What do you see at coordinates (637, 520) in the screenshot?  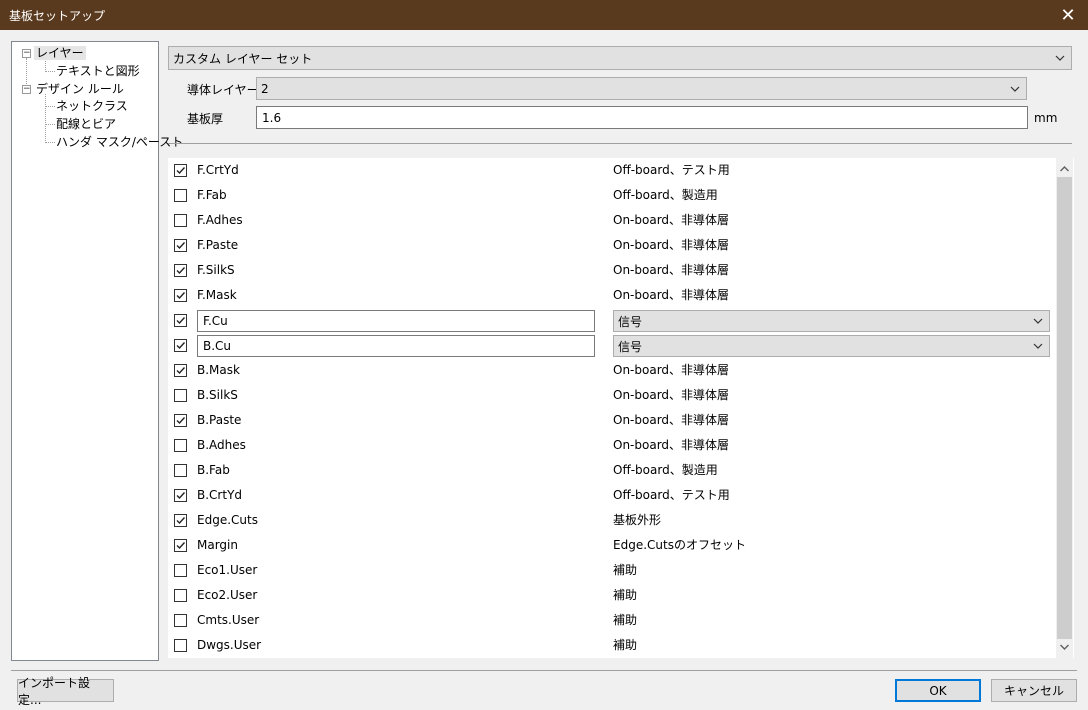 I see `layer-type: 基板外形` at bounding box center [637, 520].